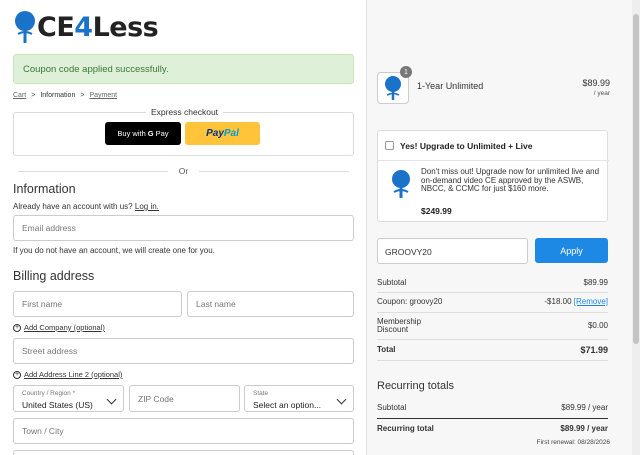  I want to click on login-prompt: Already have an account with us? Log in., so click(86, 206).